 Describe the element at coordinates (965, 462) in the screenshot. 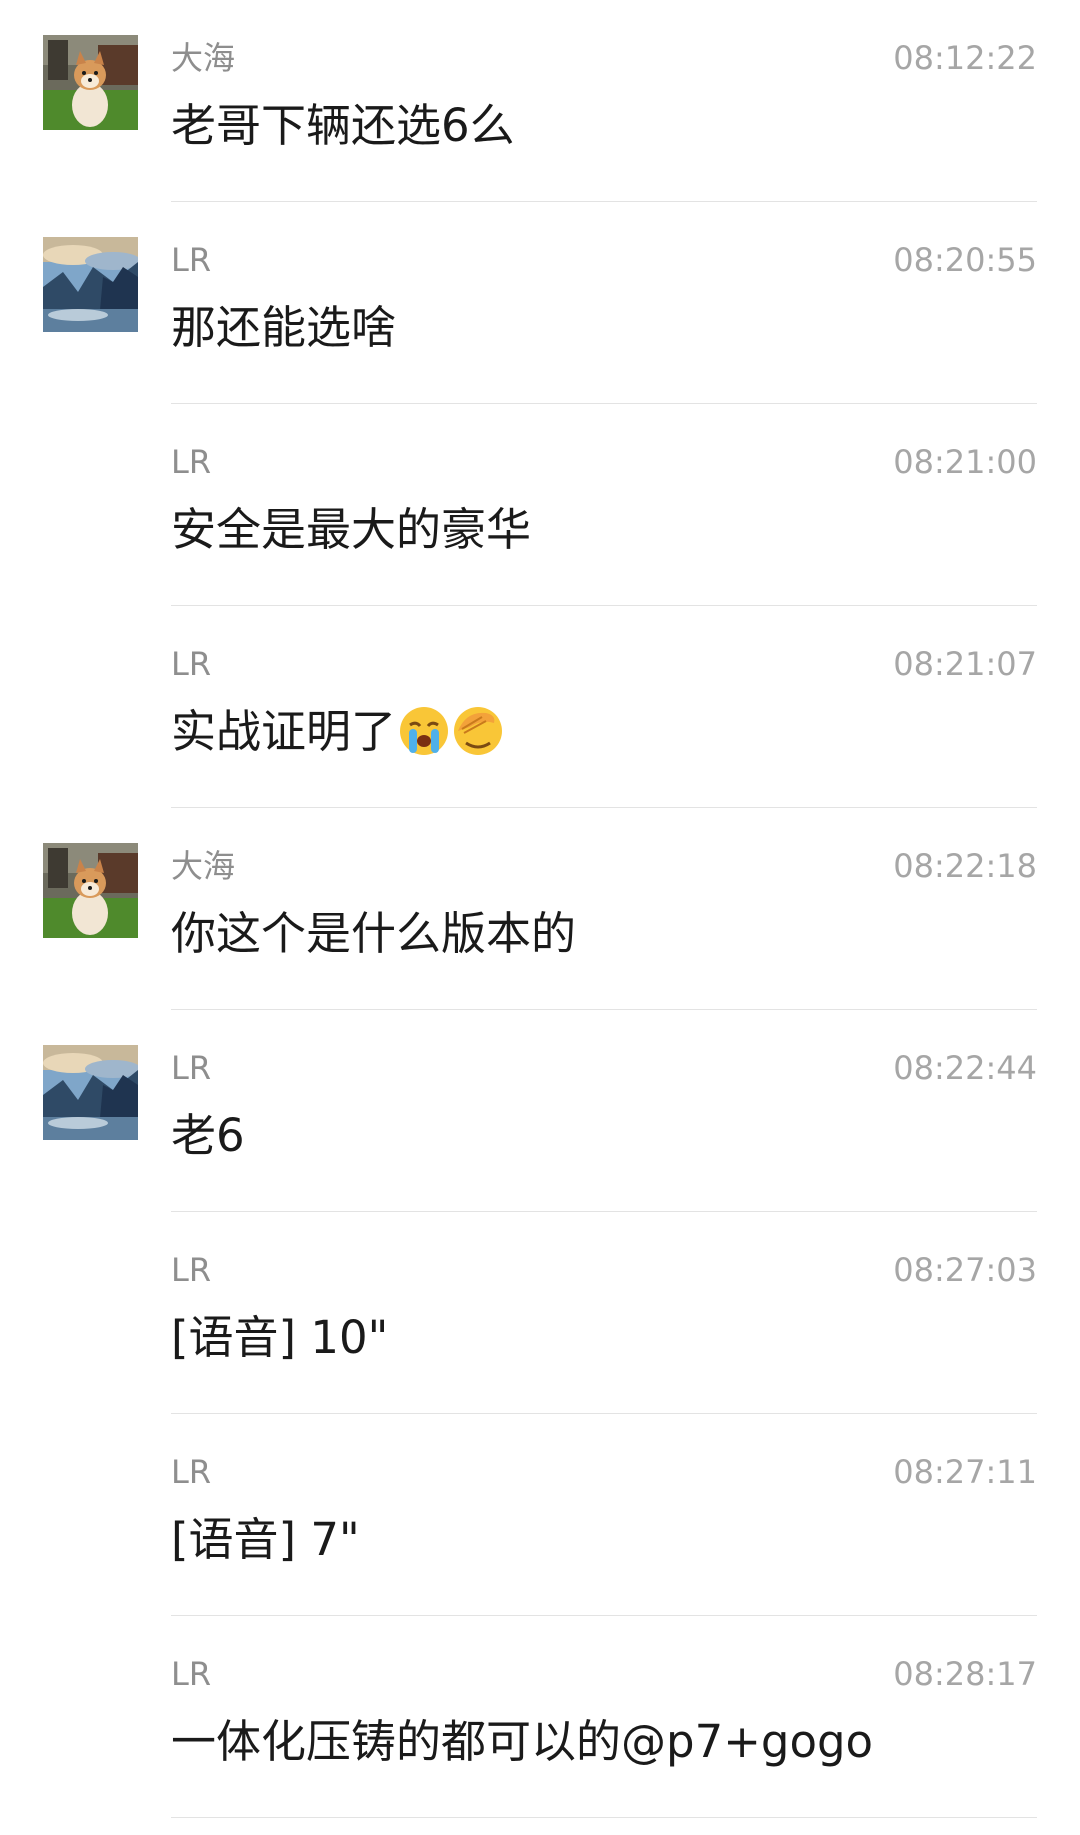

I see `message-time: 08:21:00` at that location.